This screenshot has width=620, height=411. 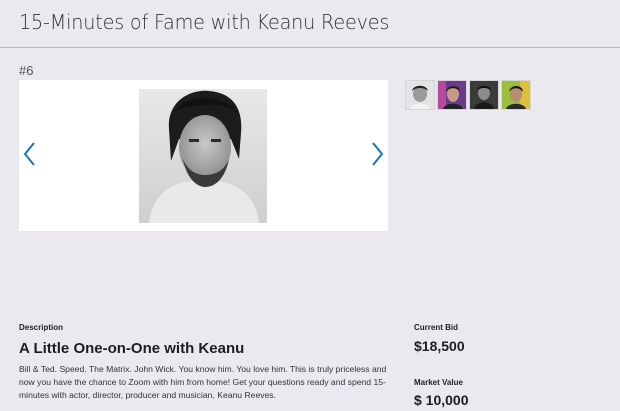 I want to click on market-value-label: Market Value, so click(x=438, y=382).